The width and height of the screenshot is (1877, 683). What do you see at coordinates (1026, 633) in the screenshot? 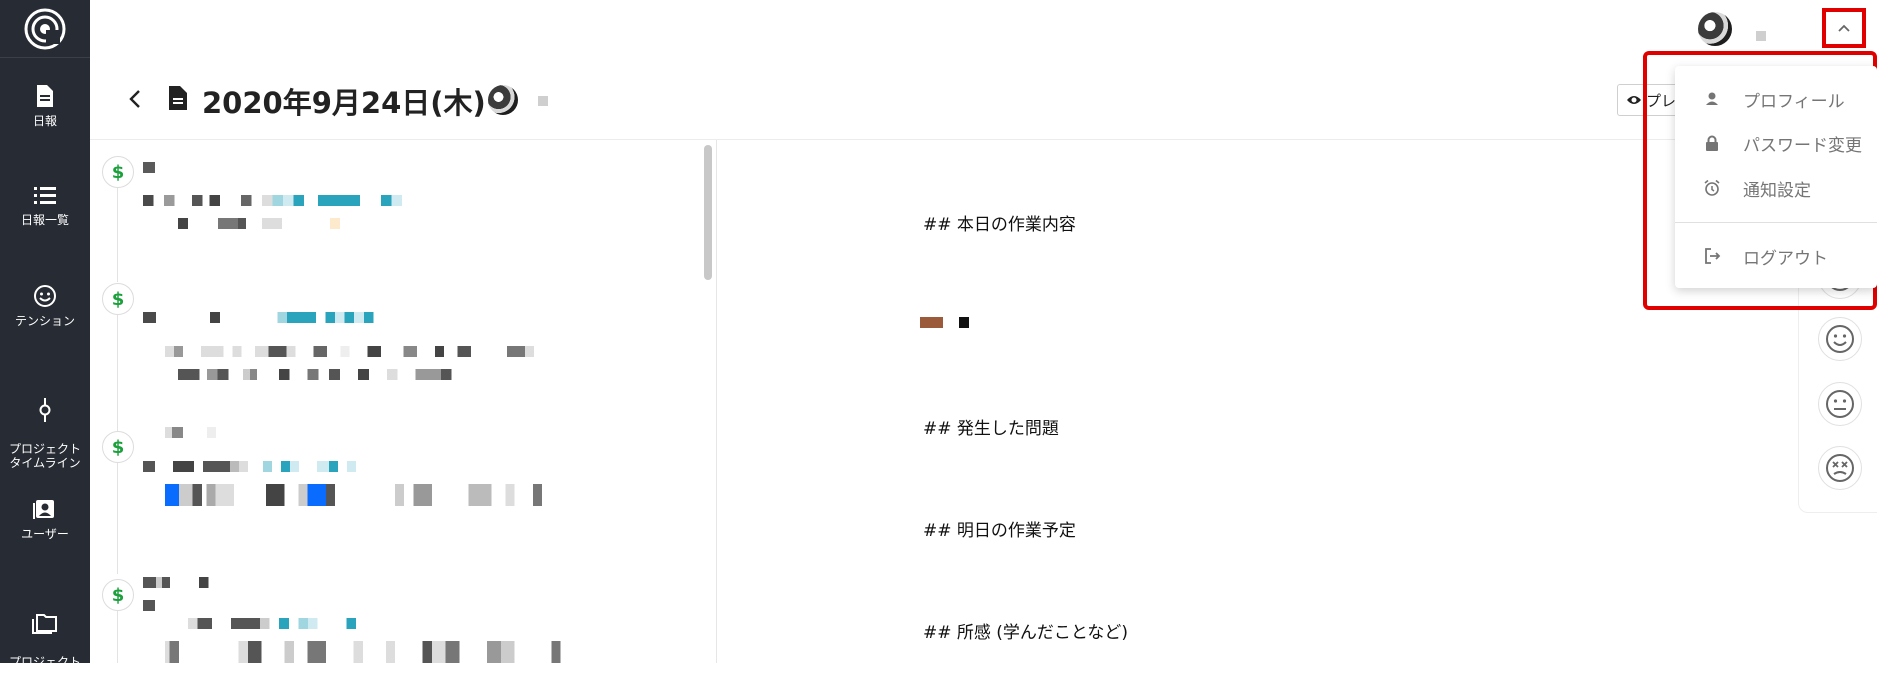
I see `markdown-heading-impressions: ## 所感 (学んだことなど)` at bounding box center [1026, 633].